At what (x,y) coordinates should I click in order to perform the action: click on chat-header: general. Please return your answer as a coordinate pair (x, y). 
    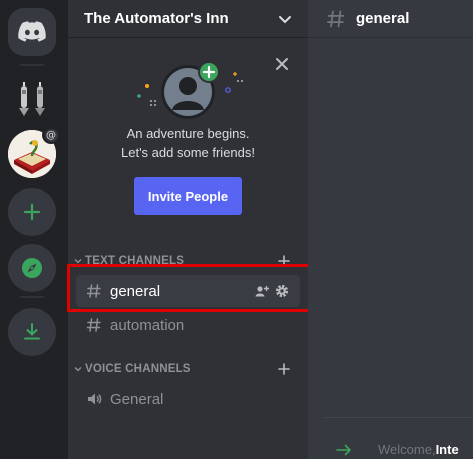
    Looking at the image, I should click on (390, 19).